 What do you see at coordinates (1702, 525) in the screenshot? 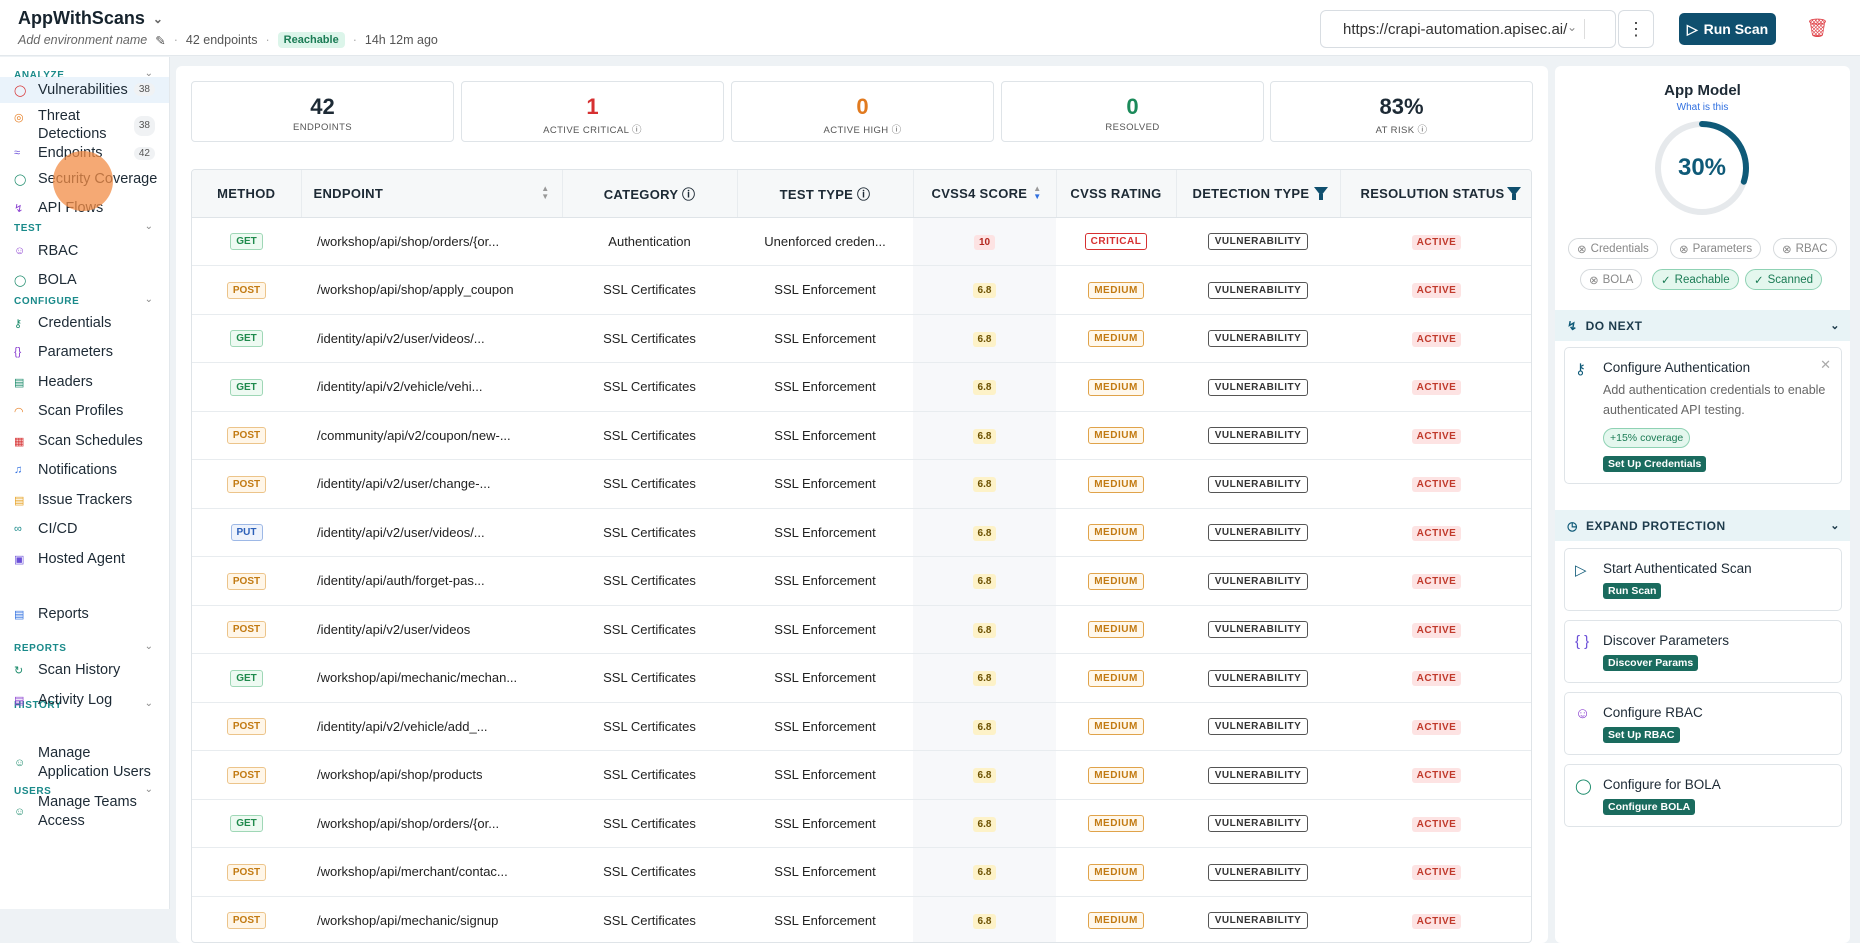
I see `expand-protection-section-header: ◷ EXPAND PROTECTION ⌄` at bounding box center [1702, 525].